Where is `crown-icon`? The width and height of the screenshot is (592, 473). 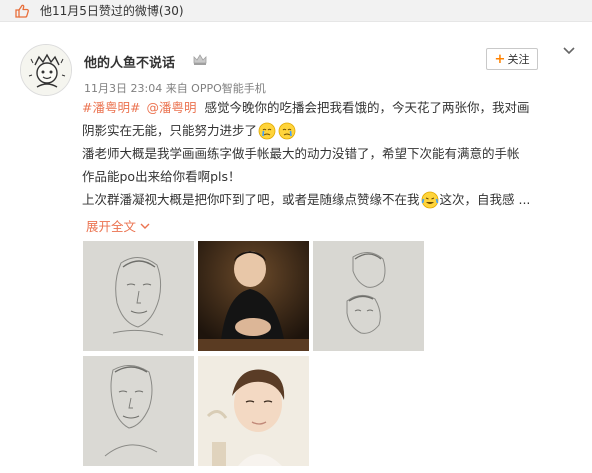 crown-icon is located at coordinates (200, 59).